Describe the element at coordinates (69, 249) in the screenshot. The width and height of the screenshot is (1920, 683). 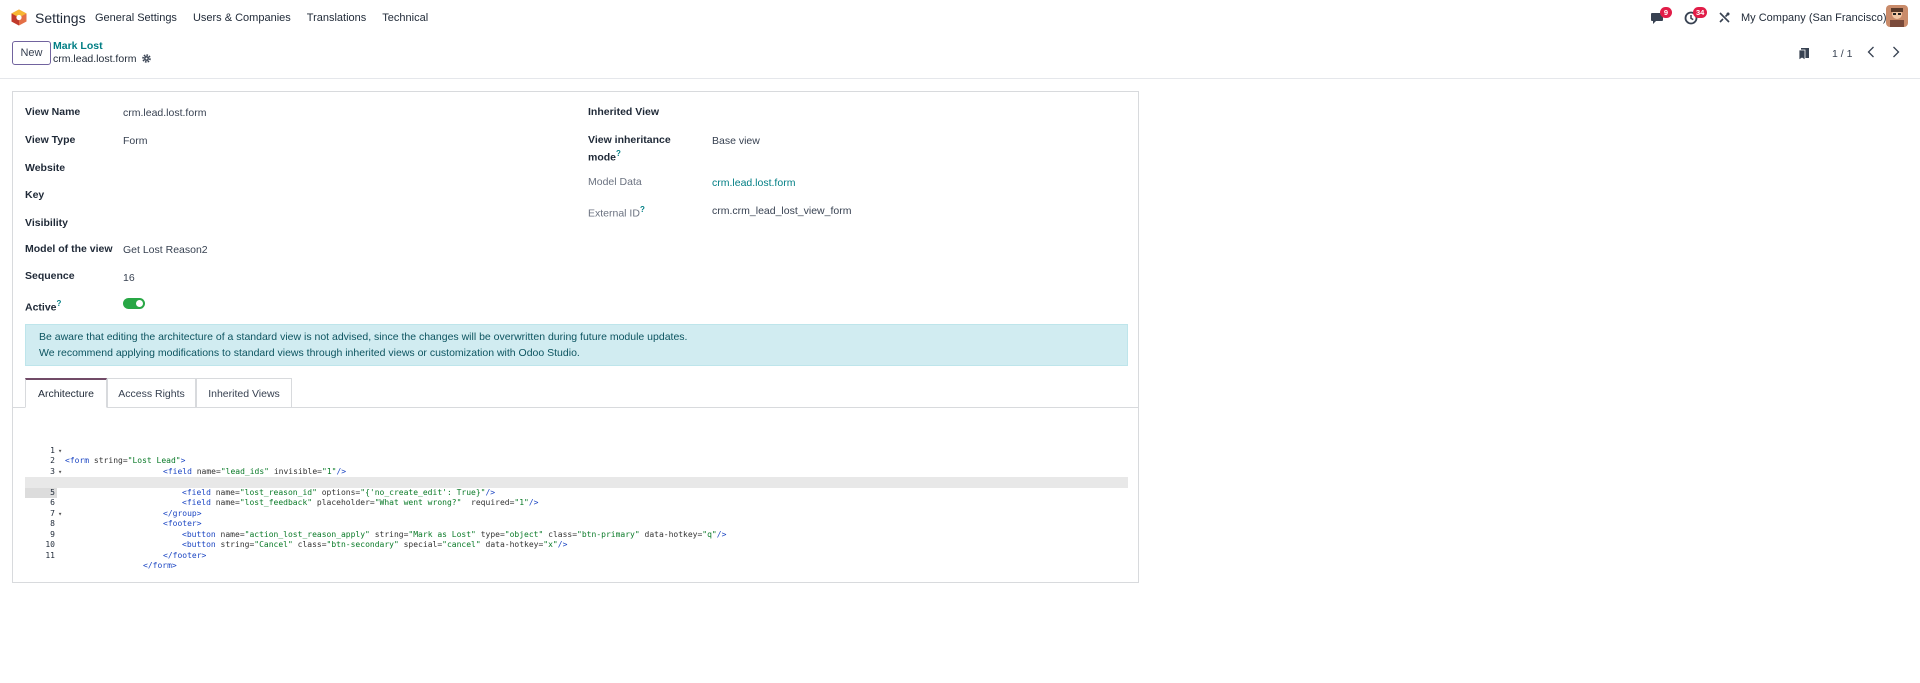
I see `model-label: Model of the view` at that location.